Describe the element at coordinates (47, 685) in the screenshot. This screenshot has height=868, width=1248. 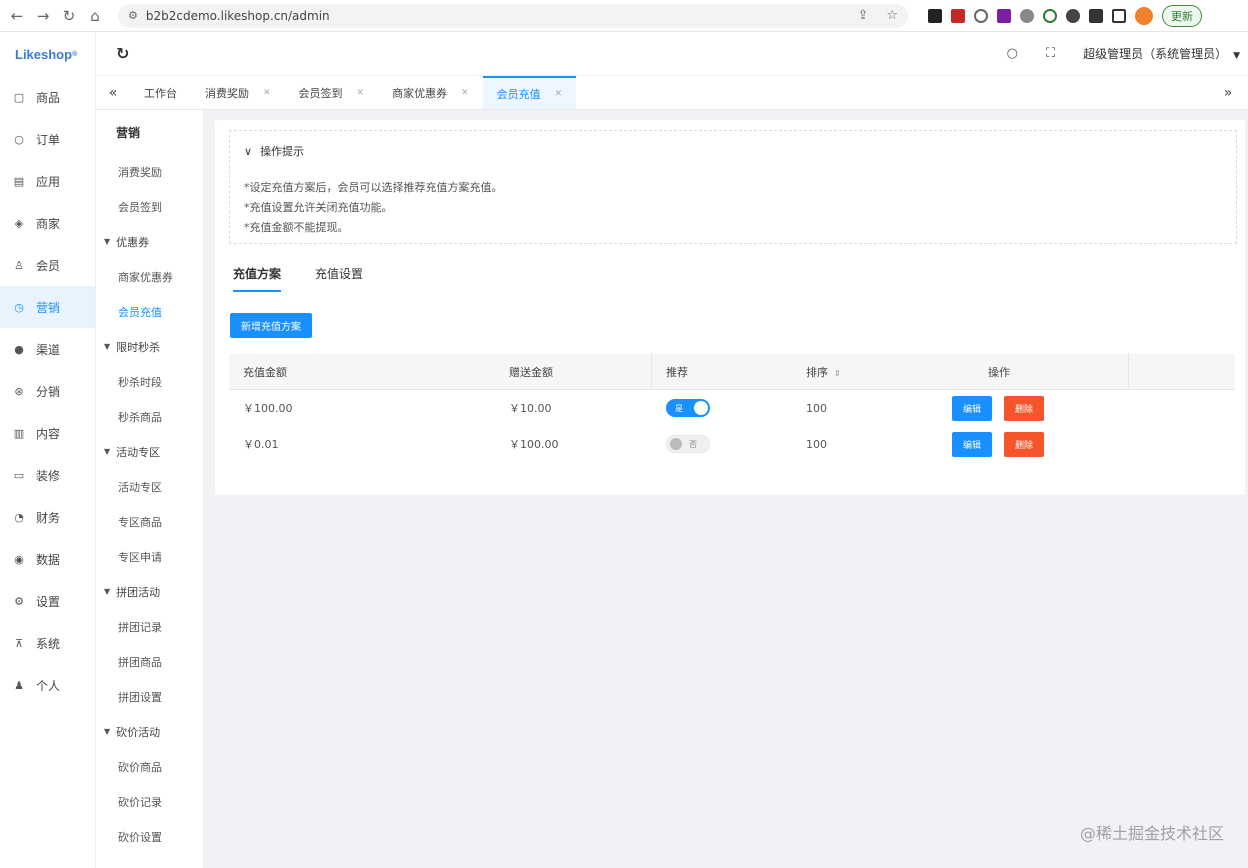
I see `sidebar-item: ♟ 个人` at that location.